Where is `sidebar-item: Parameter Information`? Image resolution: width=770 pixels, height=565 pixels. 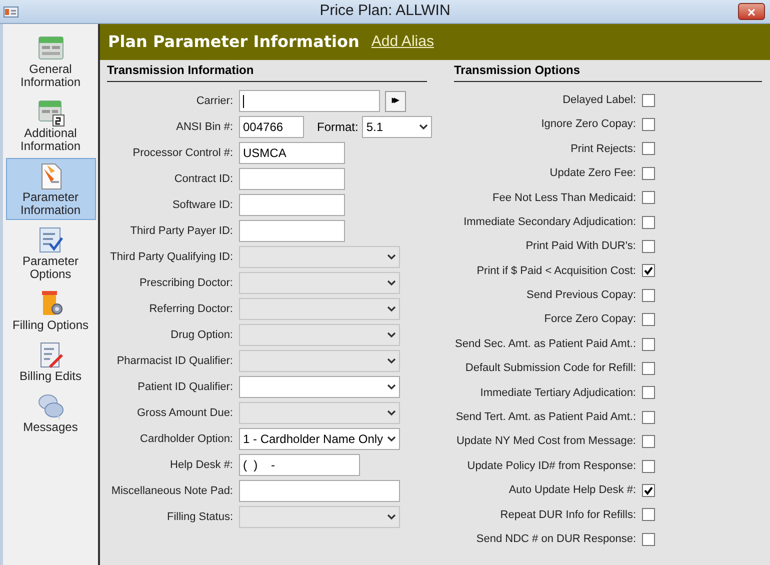 sidebar-item: Parameter Information is located at coordinates (51, 189).